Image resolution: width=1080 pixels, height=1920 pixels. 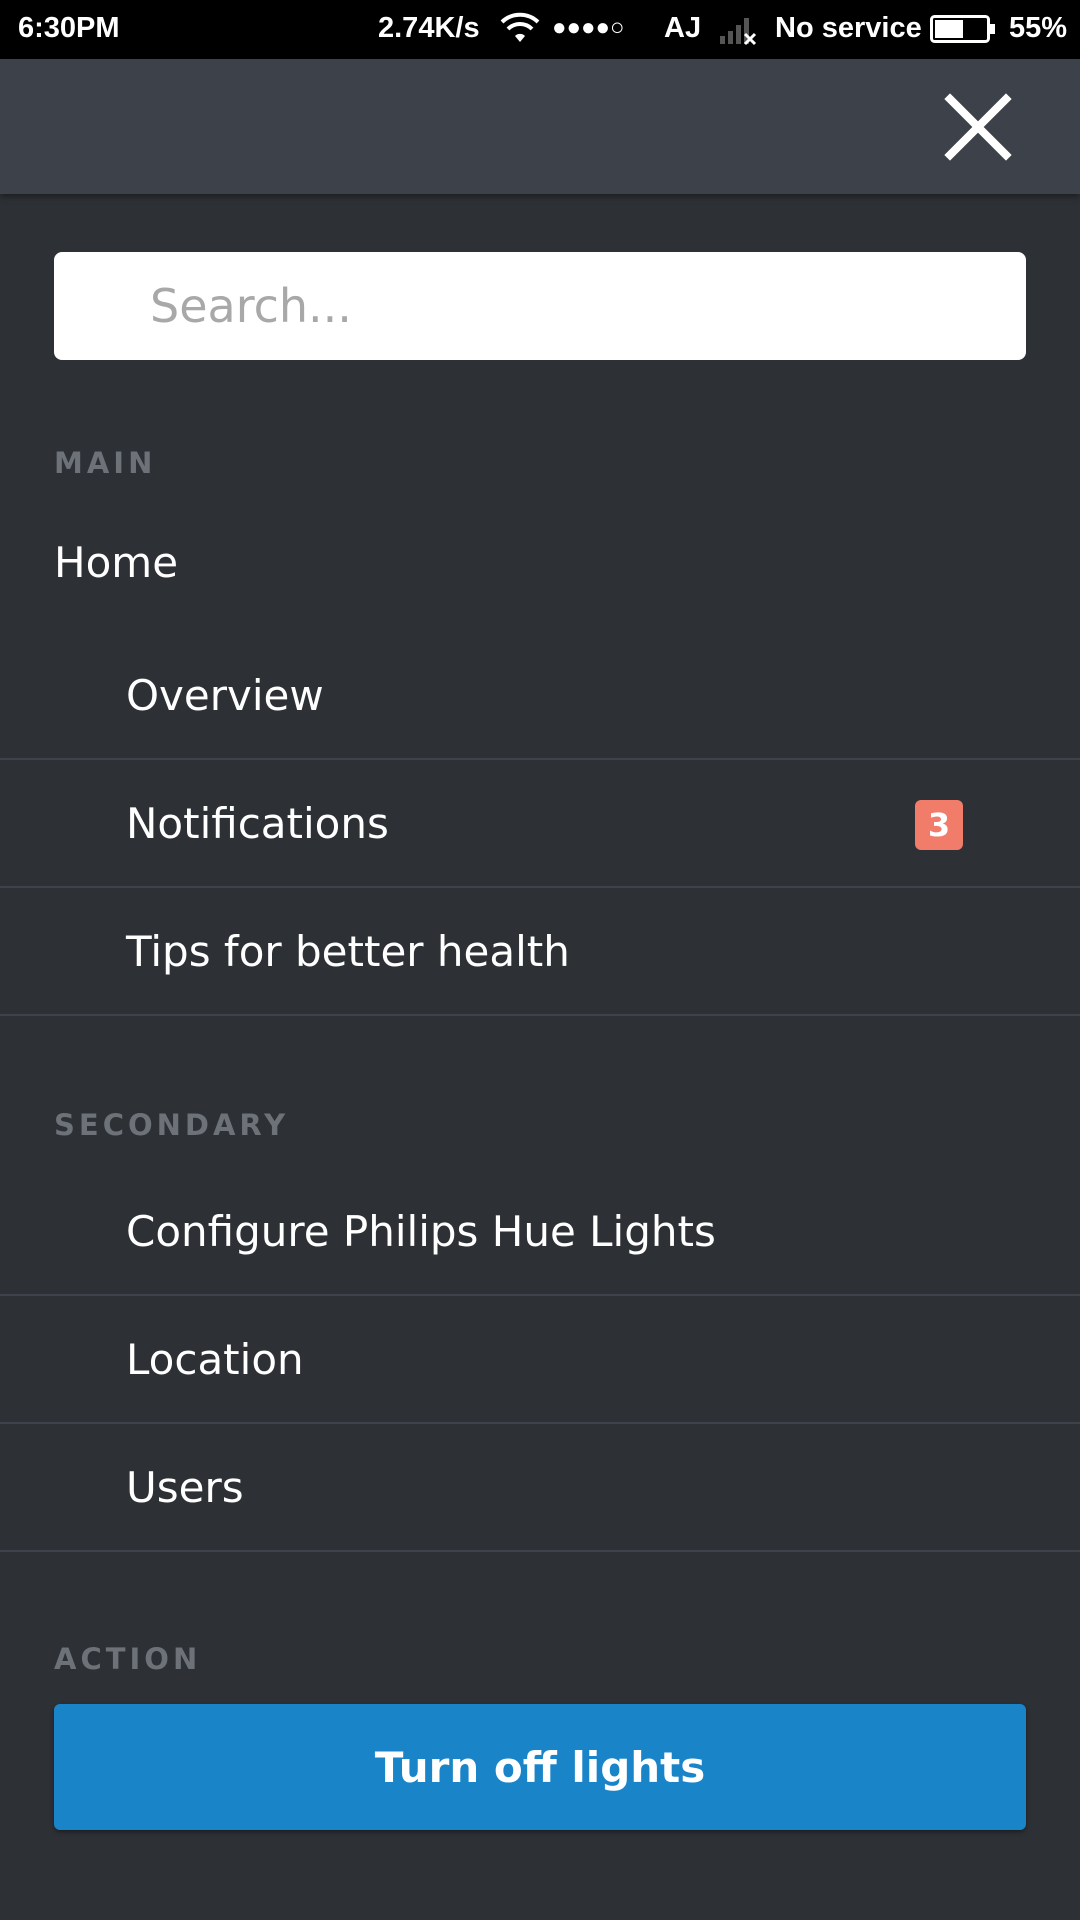 I want to click on close-icon, so click(x=978, y=127).